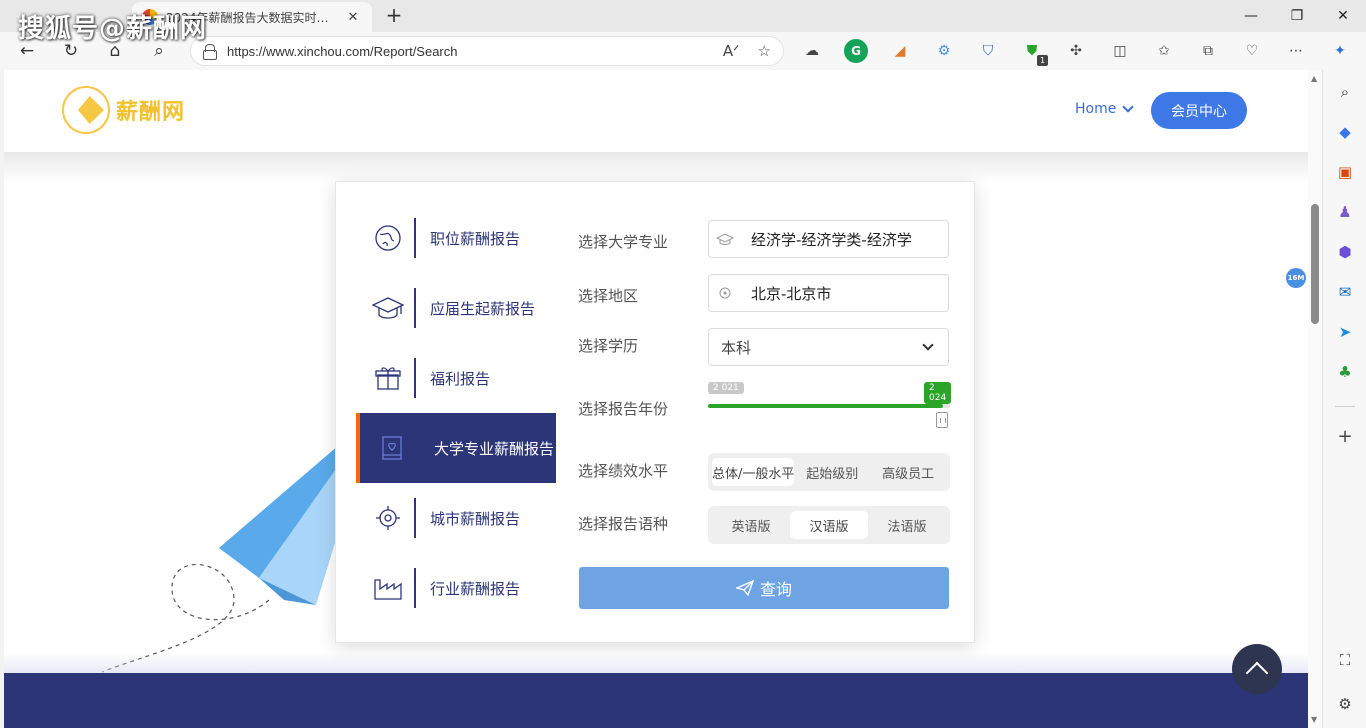 Image resolution: width=1366 pixels, height=728 pixels. I want to click on sidebar-games-icon: ♟, so click(1345, 212).